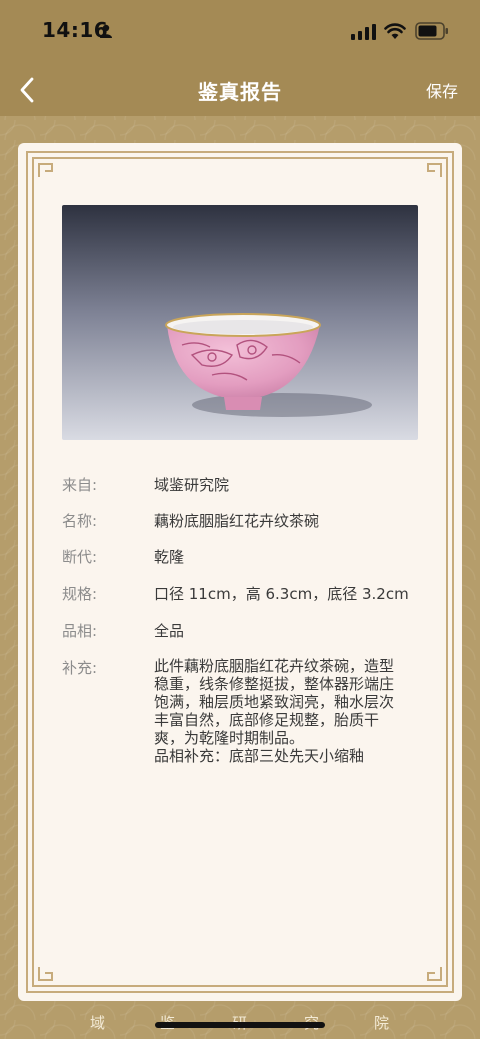 Image resolution: width=480 pixels, height=1039 pixels. I want to click on name-value: 藕粉底胭脂红花卉纹茶碗, so click(237, 521).